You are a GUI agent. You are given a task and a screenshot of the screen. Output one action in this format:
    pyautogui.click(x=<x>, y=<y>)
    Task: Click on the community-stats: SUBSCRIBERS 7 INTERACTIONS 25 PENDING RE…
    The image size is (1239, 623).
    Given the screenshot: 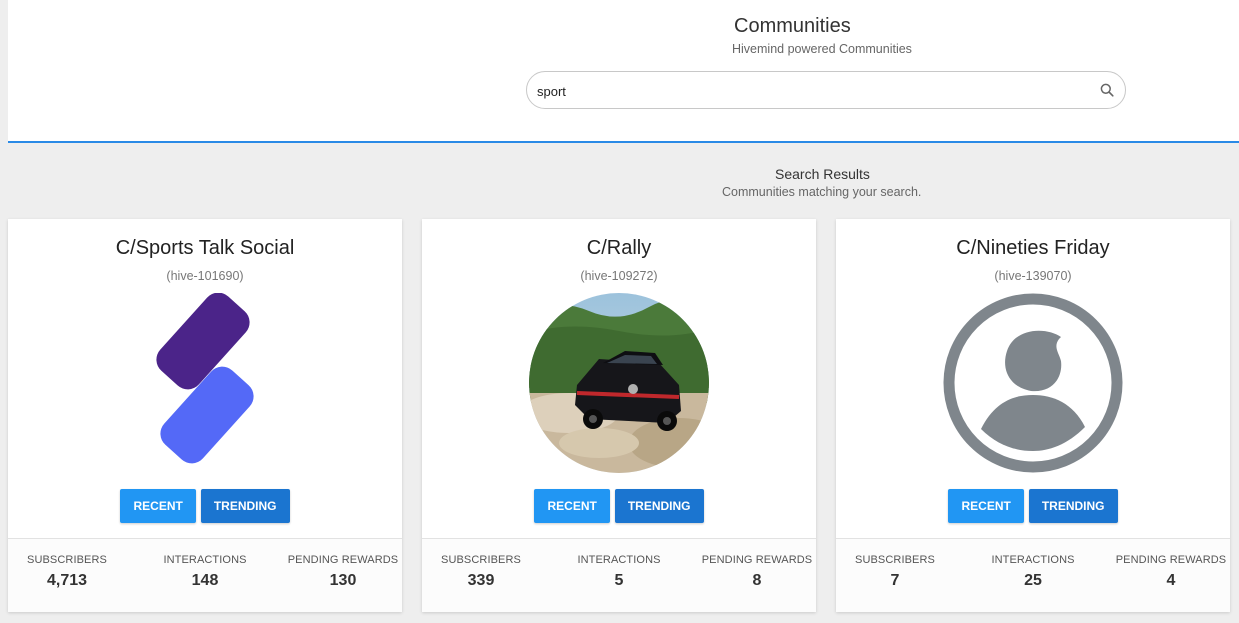 What is the action you would take?
    pyautogui.click(x=1033, y=575)
    